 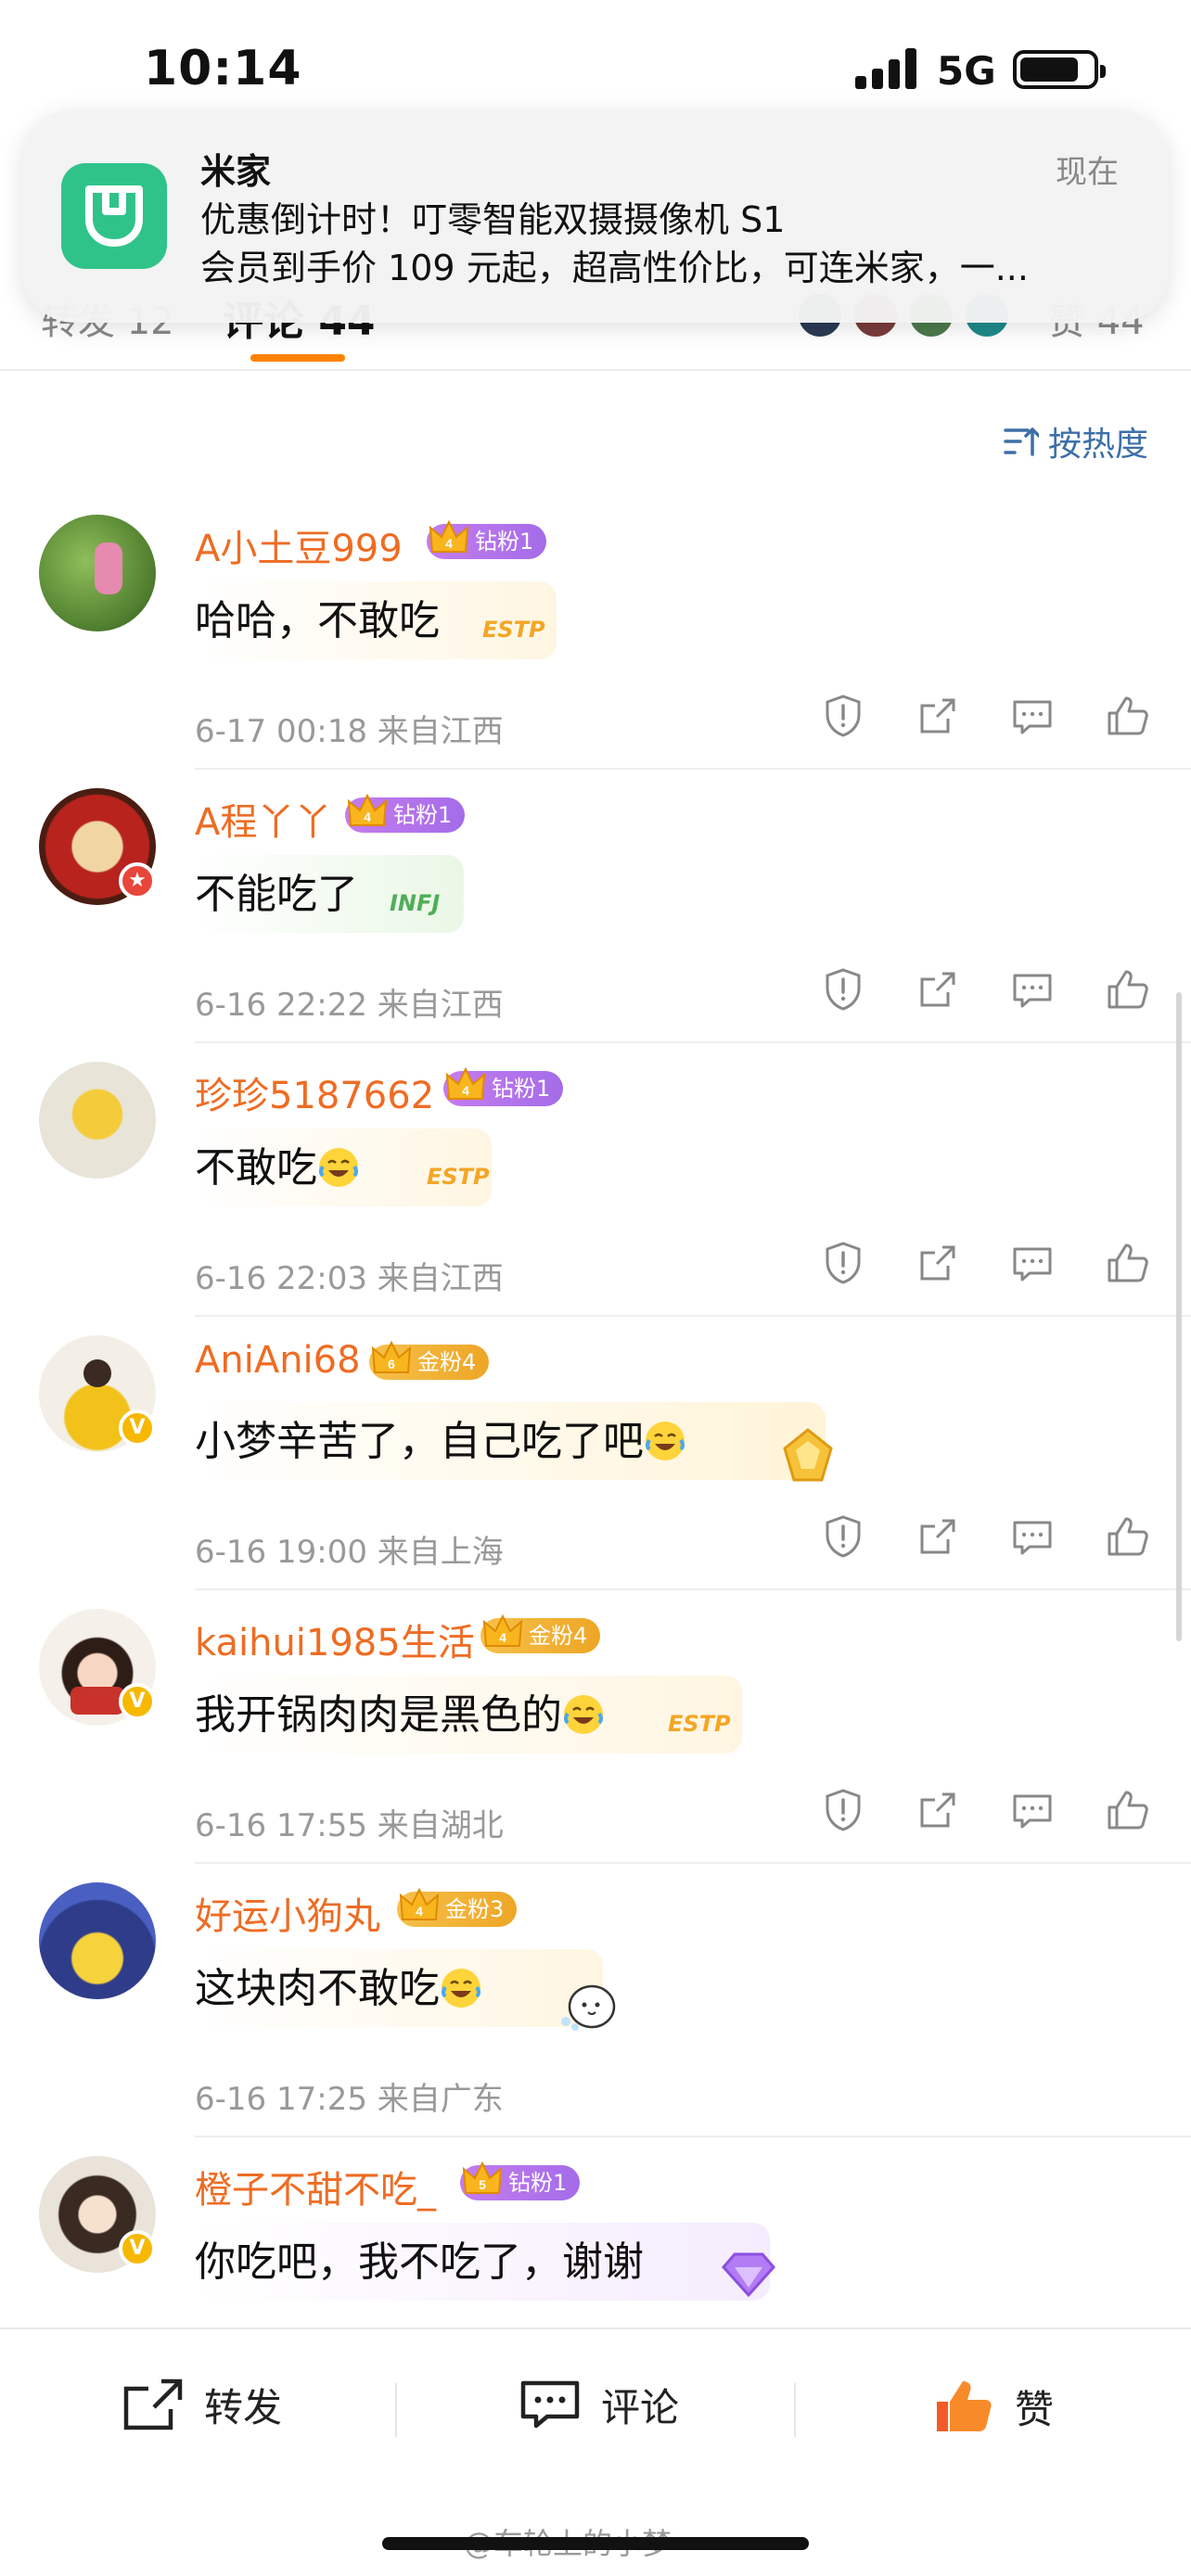 I want to click on scrollbar, so click(x=1179, y=1317).